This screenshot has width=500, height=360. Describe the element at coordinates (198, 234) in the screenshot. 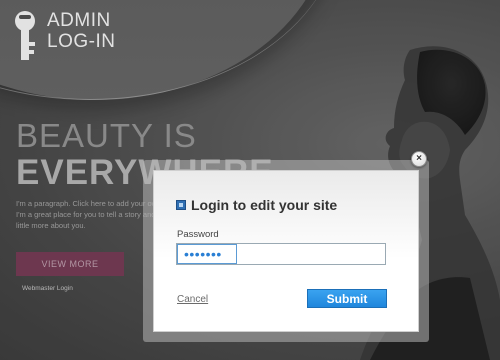

I see `password-label: Password` at that location.